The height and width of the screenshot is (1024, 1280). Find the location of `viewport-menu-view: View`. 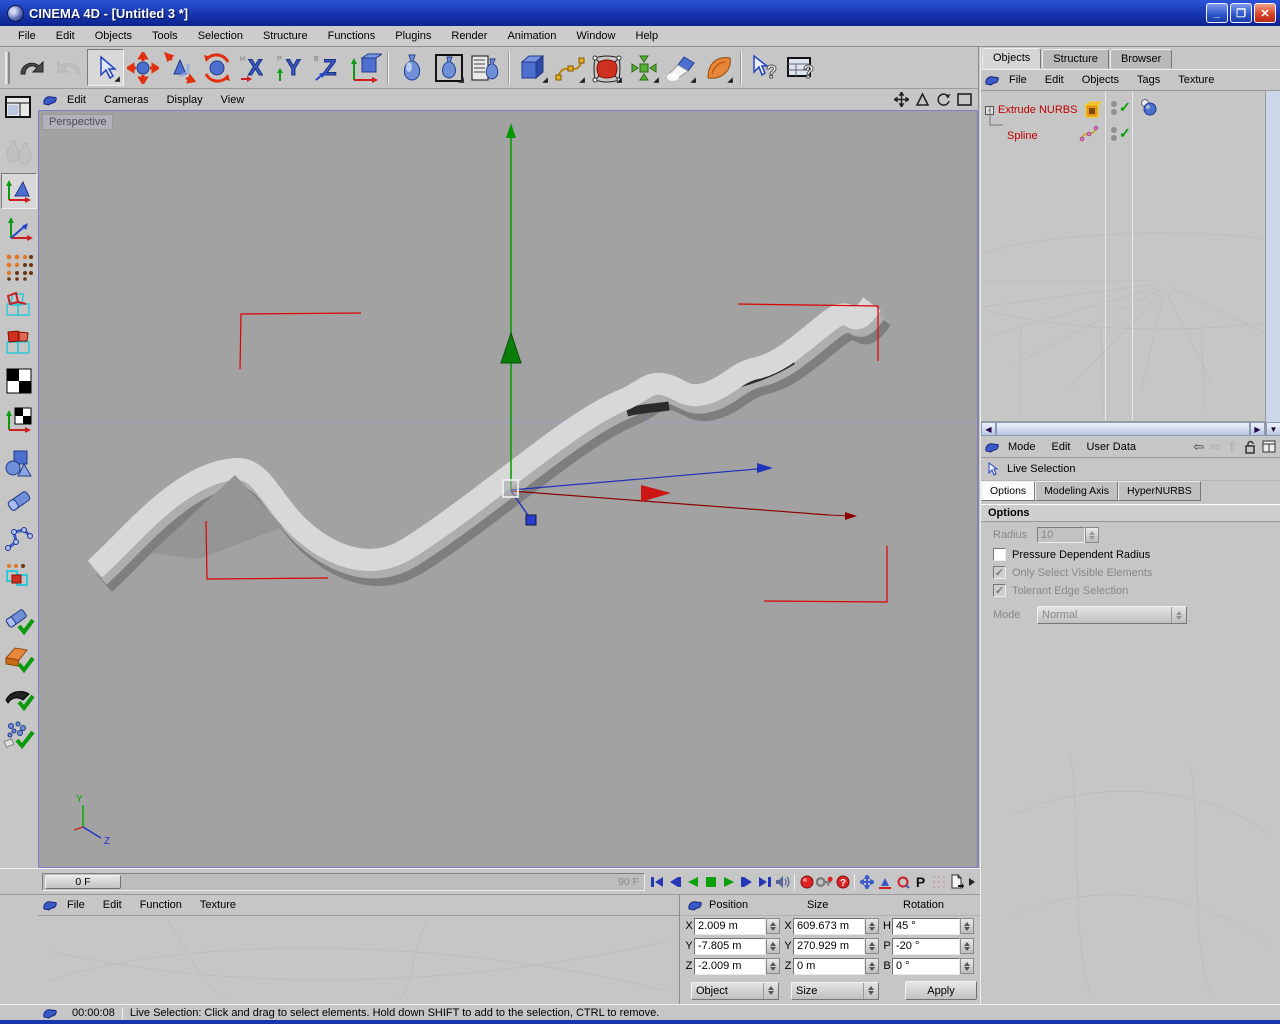

viewport-menu-view: View is located at coordinates (233, 100).